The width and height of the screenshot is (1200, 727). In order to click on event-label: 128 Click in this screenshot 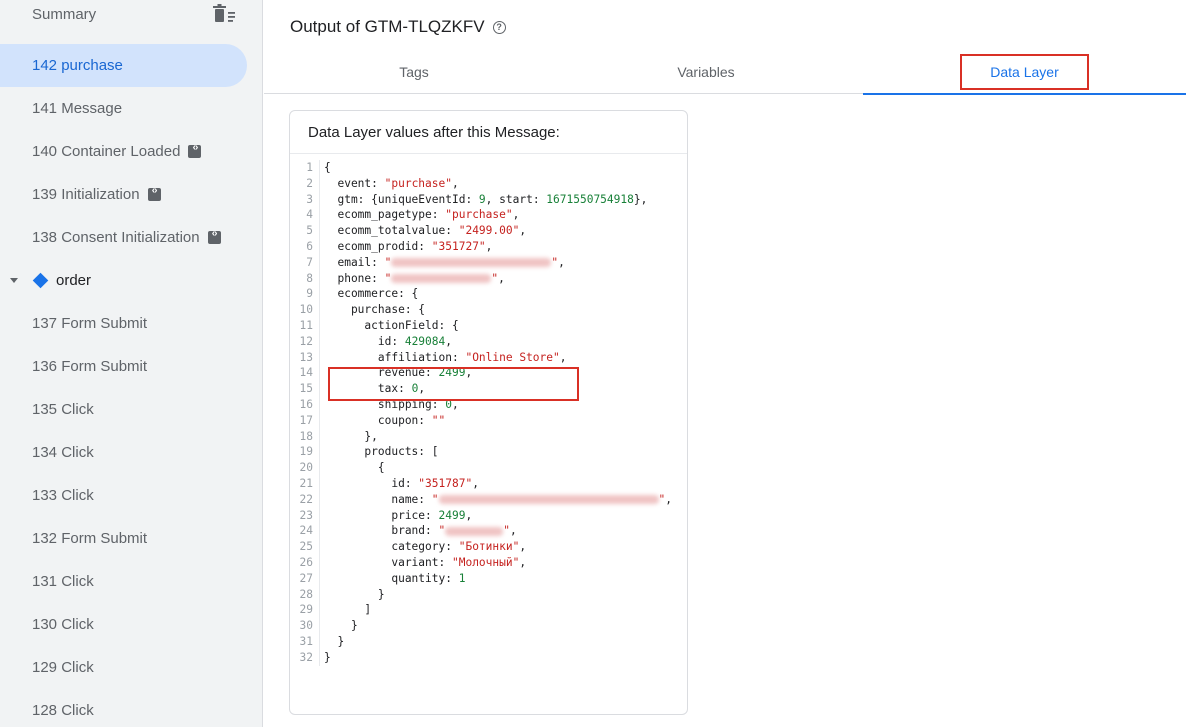, I will do `click(63, 710)`.